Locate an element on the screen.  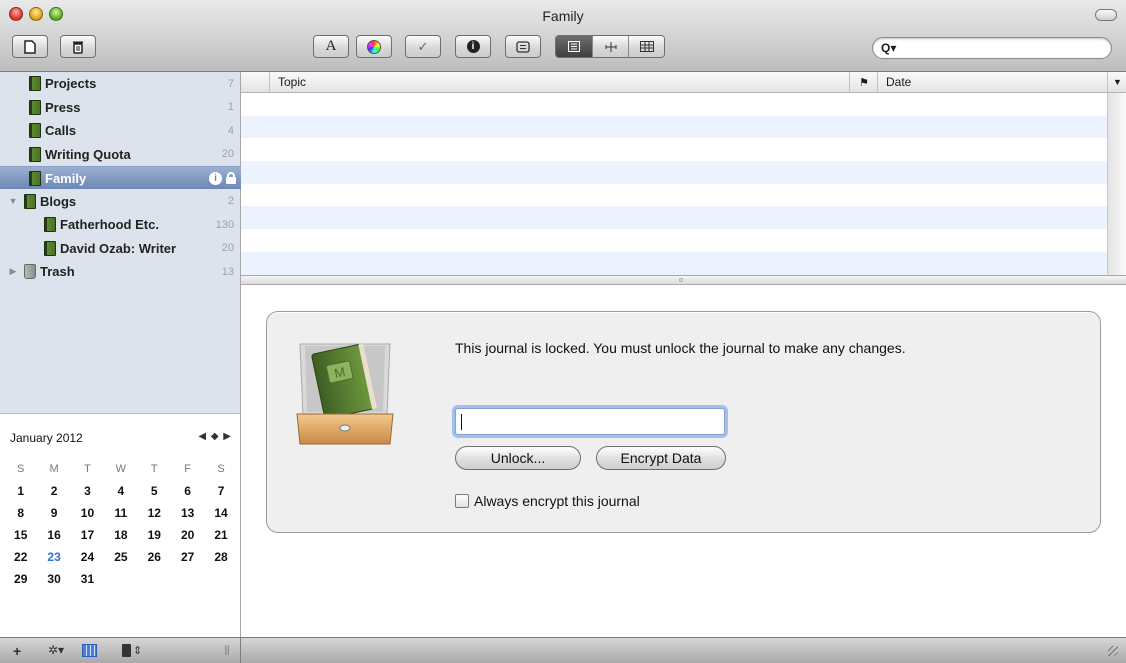
split-view-icon is located at coordinates (610, 46).